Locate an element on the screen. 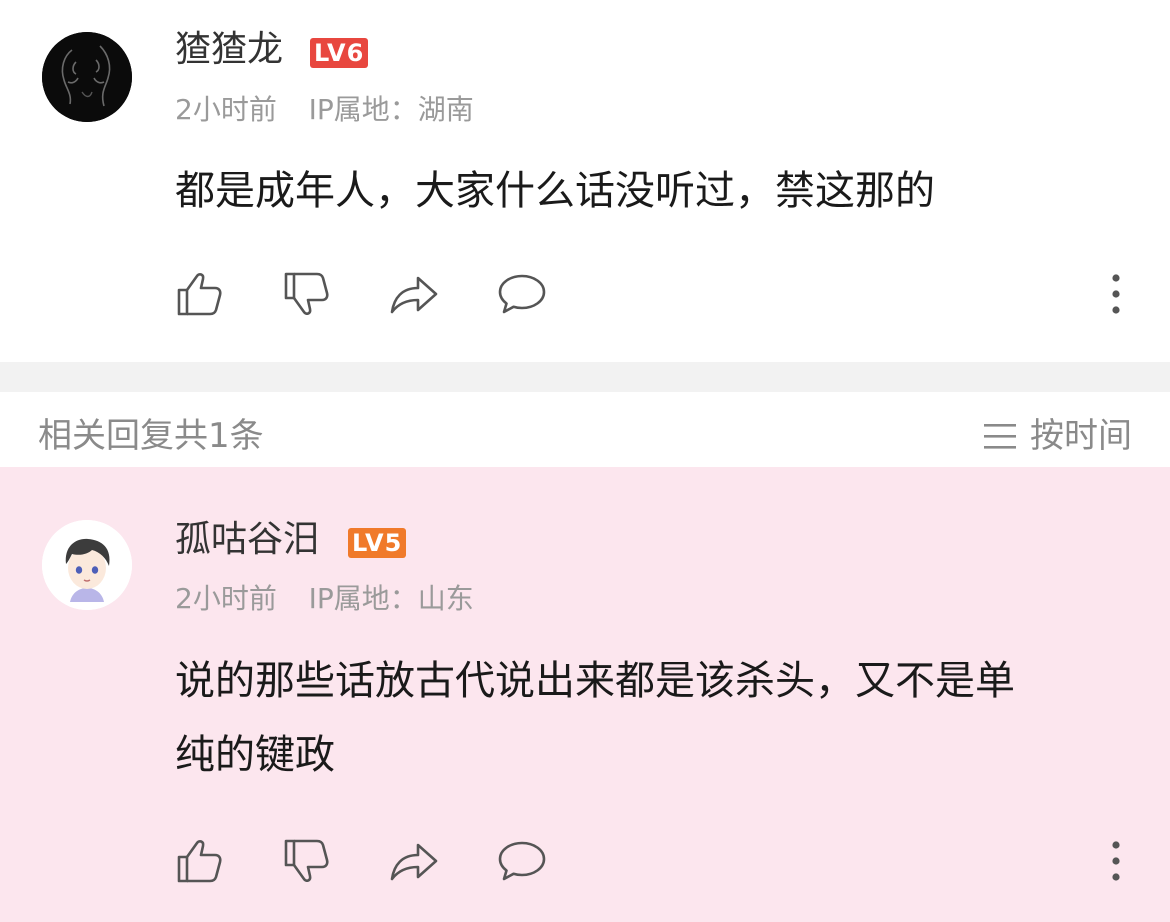  level-badge: LV5 is located at coordinates (377, 543).